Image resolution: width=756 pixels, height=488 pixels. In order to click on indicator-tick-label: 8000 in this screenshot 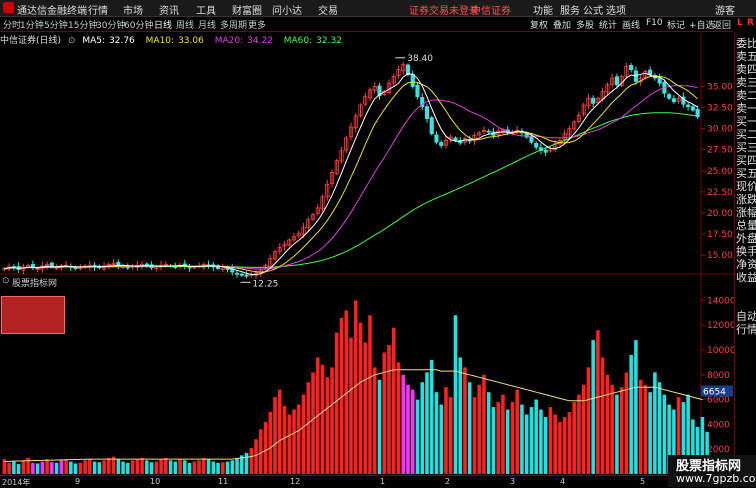, I will do `click(718, 376)`.